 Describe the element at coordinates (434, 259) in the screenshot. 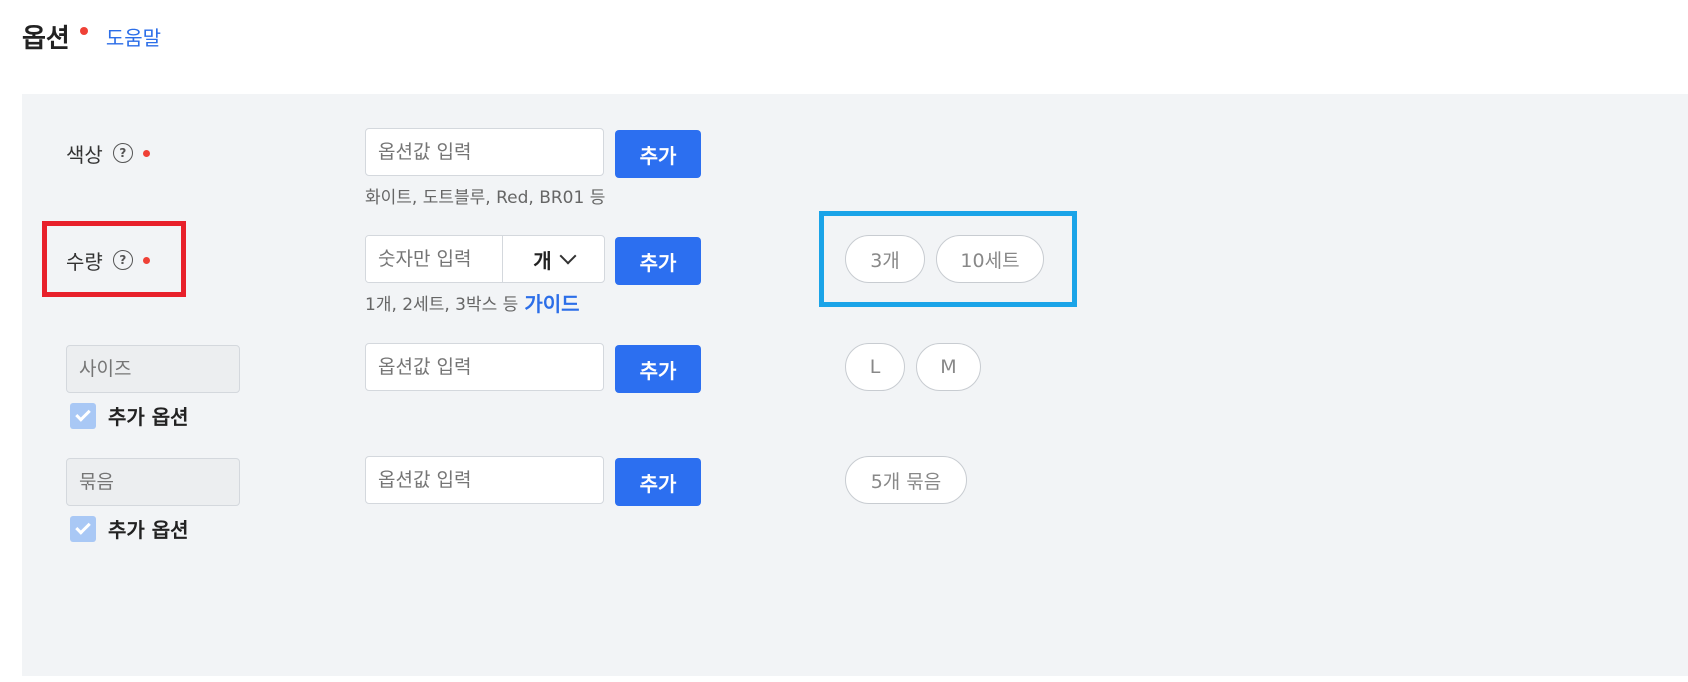

I see `quantity-number-input` at that location.